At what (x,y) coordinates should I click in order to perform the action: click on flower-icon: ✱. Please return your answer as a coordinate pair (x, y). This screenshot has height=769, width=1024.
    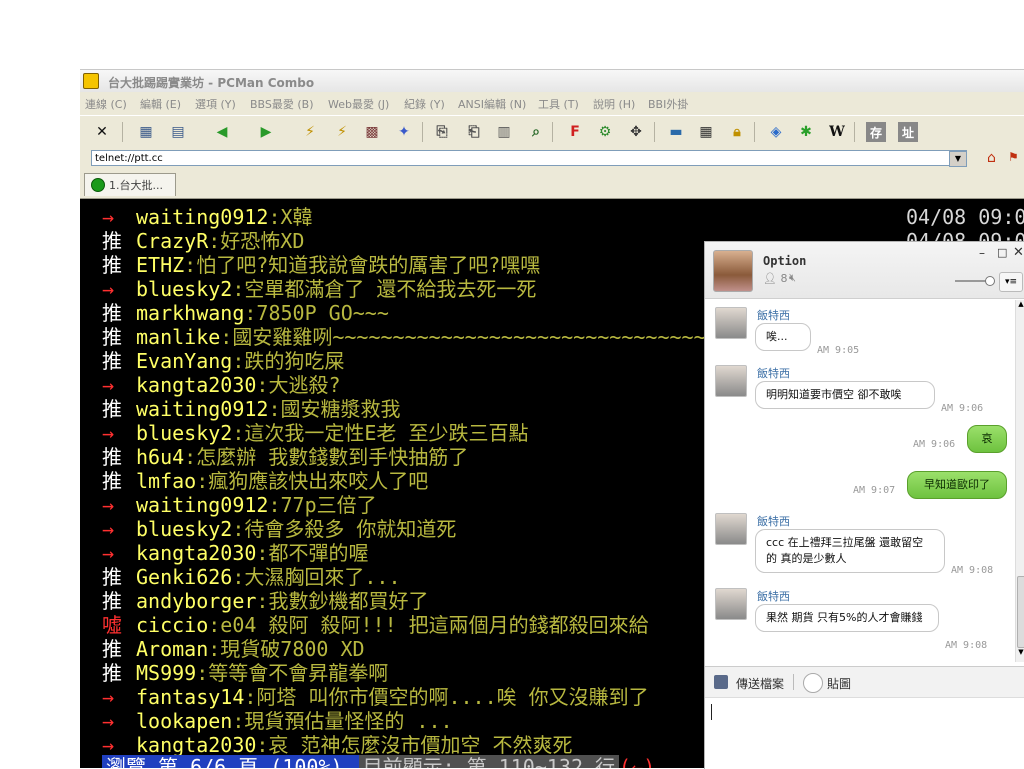
    Looking at the image, I should click on (806, 132).